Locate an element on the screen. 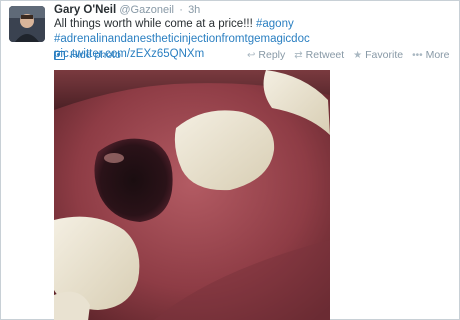 The image size is (460, 320). tweet-actions: ↩ Reply ⇄ Retweet ★ Favorite ••• More is located at coordinates (348, 55).